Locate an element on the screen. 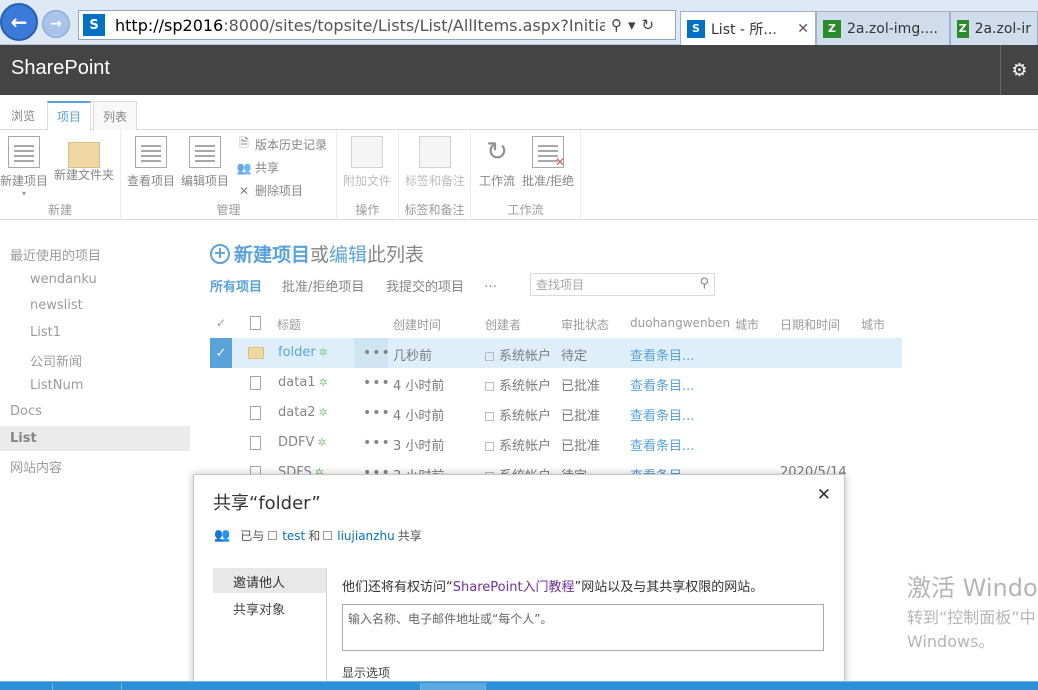 The image size is (1038, 690). dropdown-icon: ▾ is located at coordinates (632, 25).